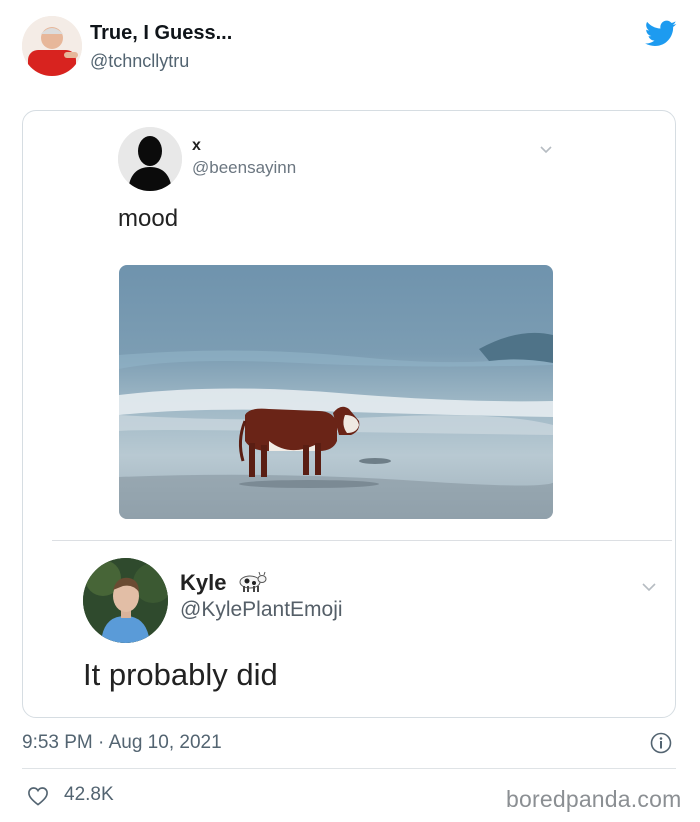 The width and height of the screenshot is (700, 822). I want to click on reply-tweet-text: It probably did, so click(180, 674).